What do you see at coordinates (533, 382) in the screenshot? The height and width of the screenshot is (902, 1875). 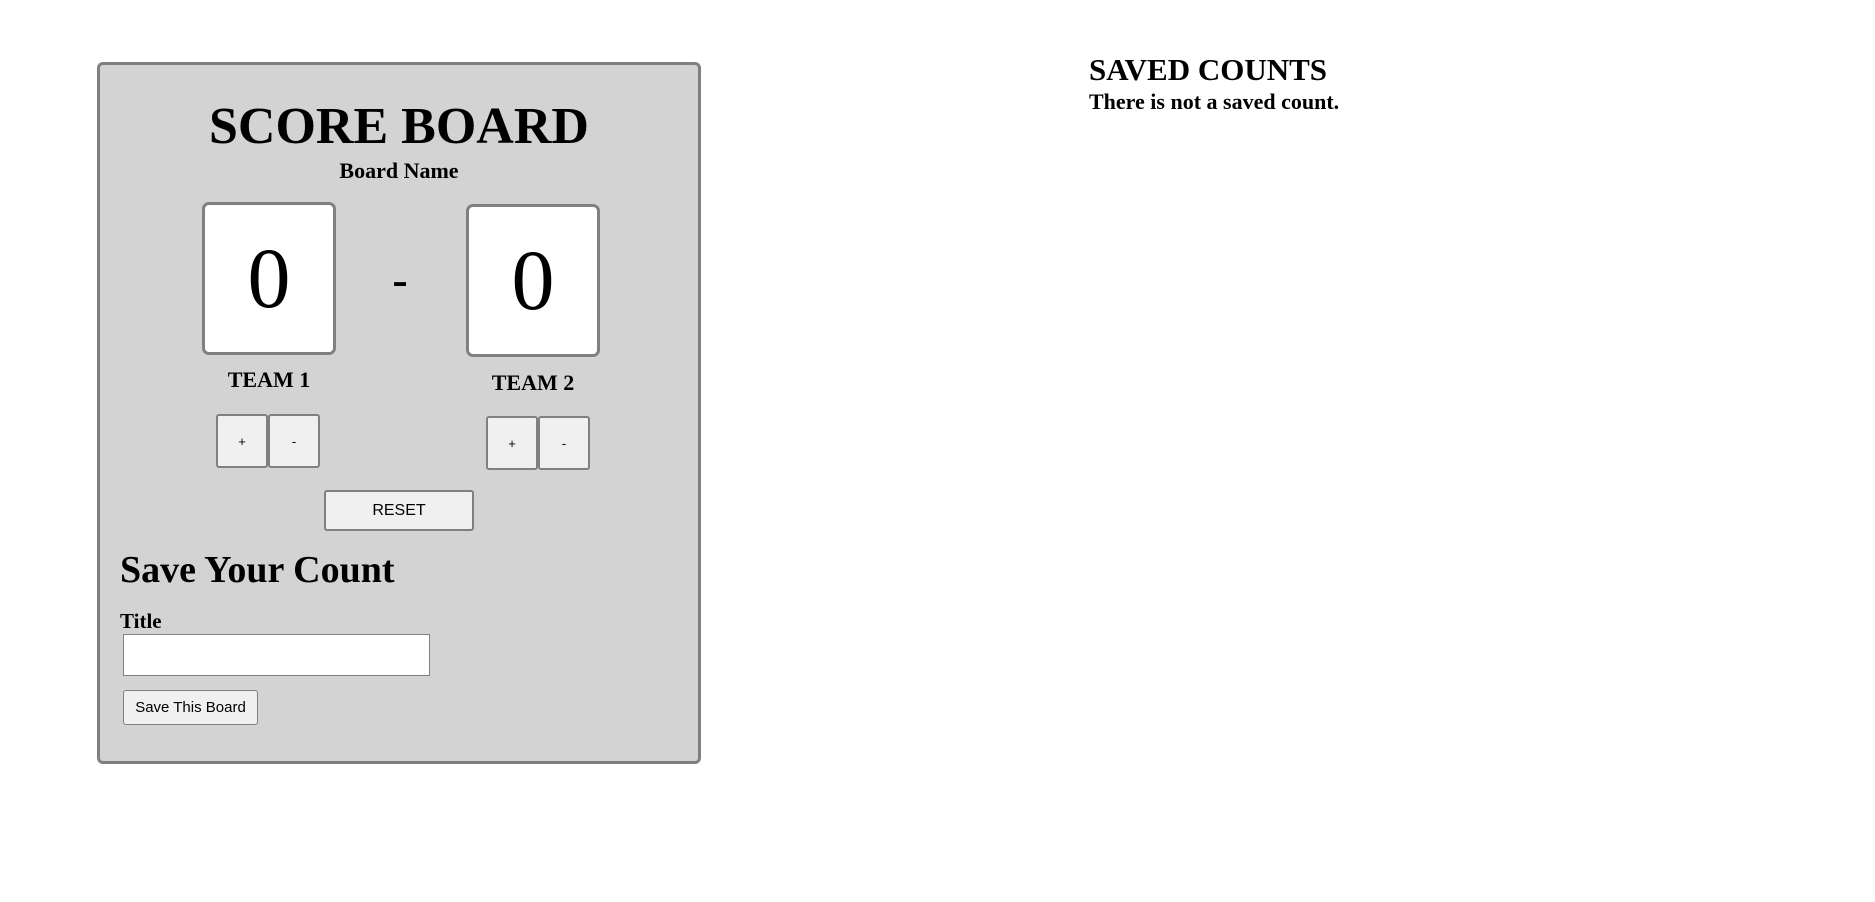 I see `team-2-label: TEAM 2` at bounding box center [533, 382].